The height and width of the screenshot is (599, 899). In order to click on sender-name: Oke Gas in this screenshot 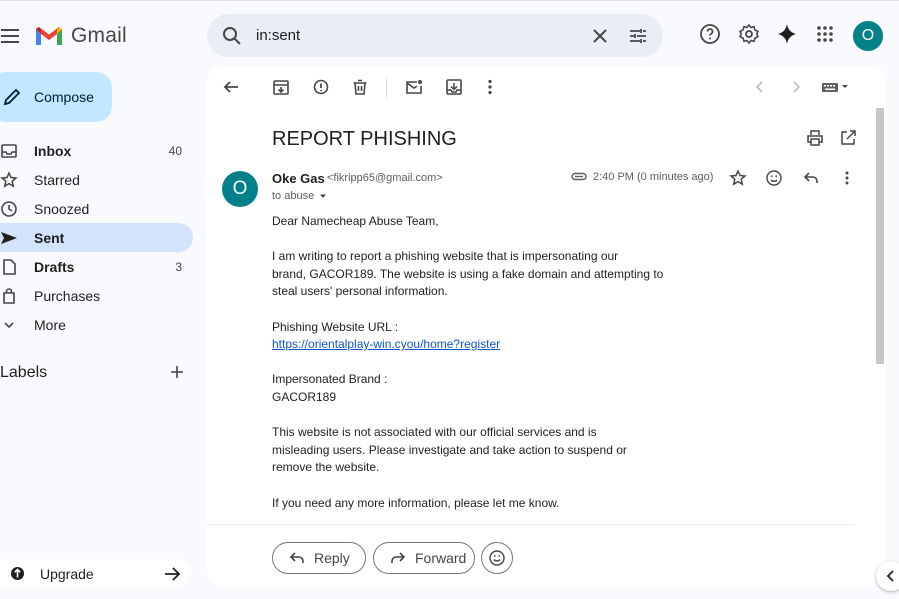, I will do `click(298, 178)`.